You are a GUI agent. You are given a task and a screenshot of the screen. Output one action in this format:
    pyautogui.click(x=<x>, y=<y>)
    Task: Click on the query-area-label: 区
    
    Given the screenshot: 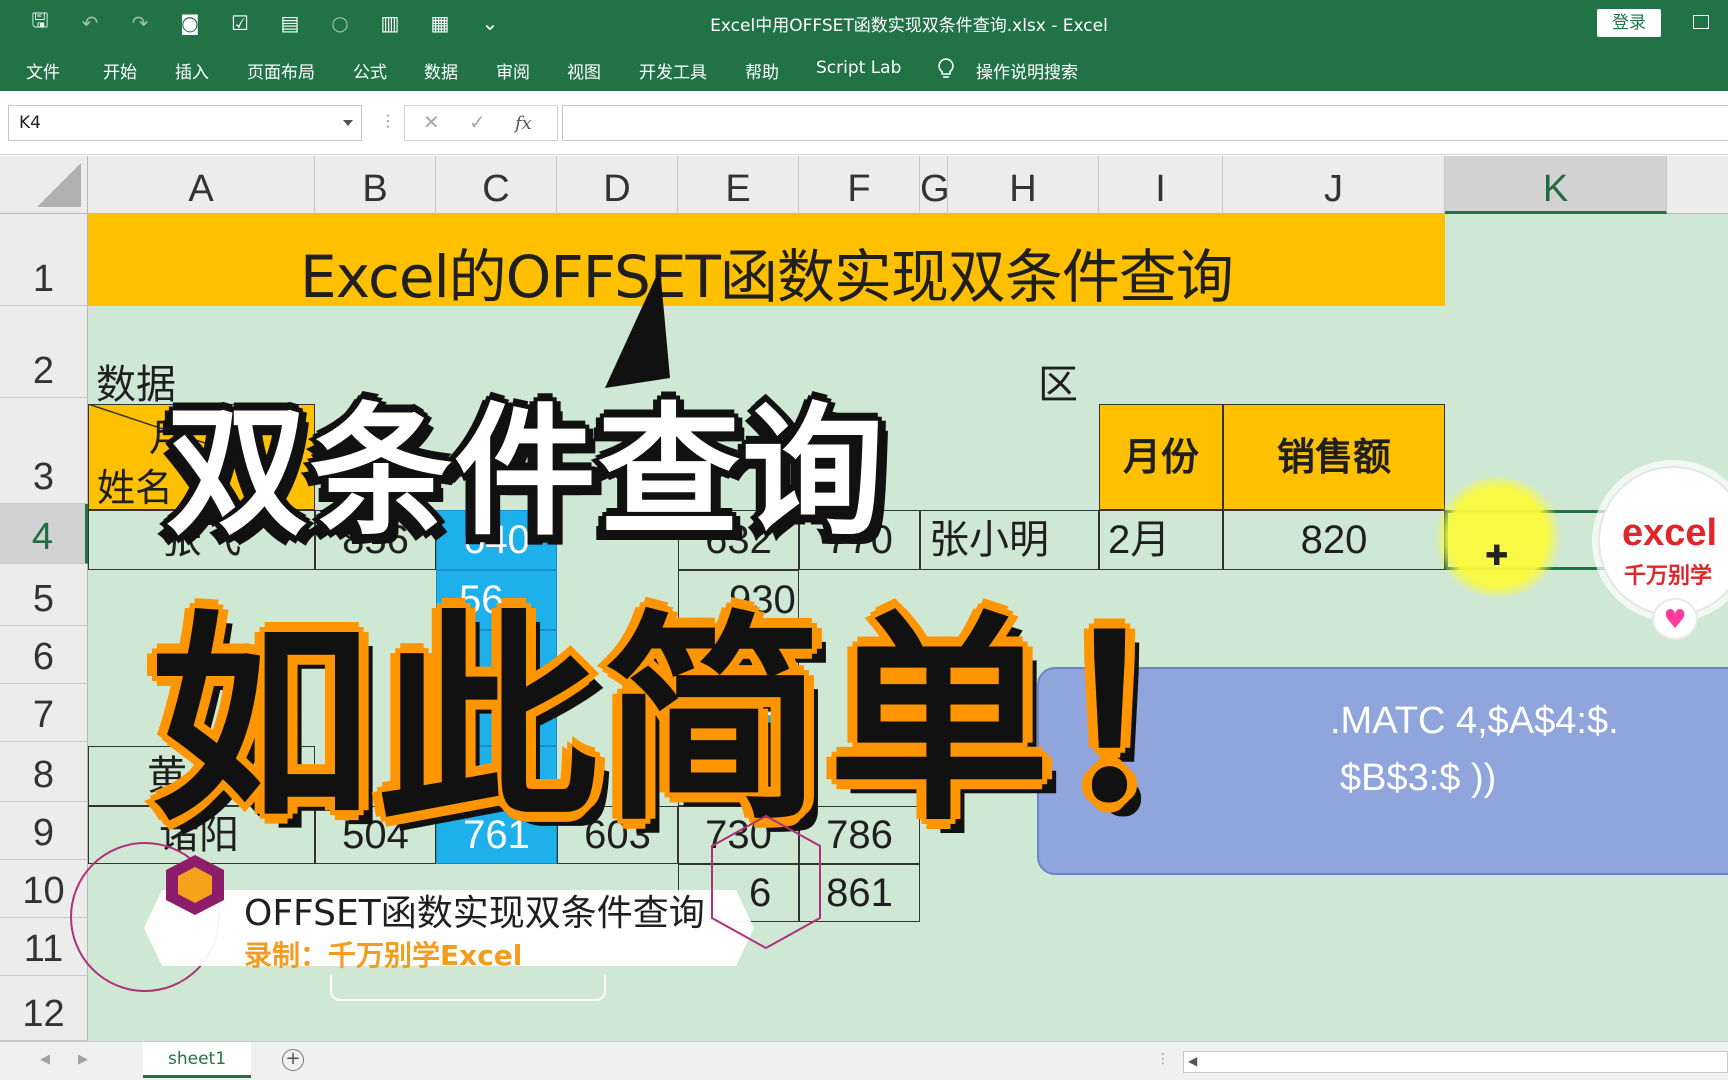 What is the action you would take?
    pyautogui.click(x=1058, y=385)
    